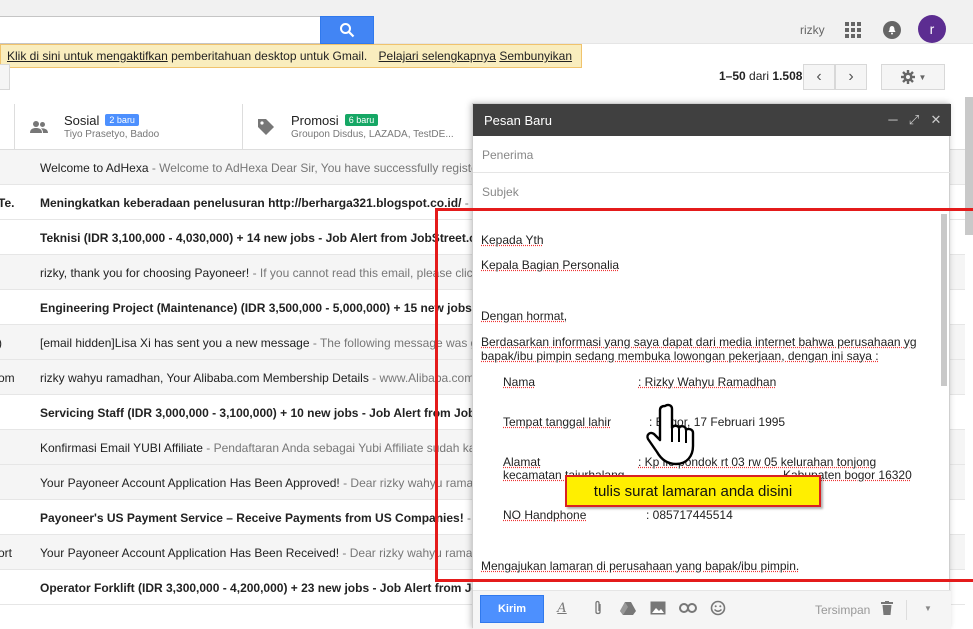 This screenshot has width=973, height=629. Describe the element at coordinates (39, 127) in the screenshot. I see `people-icon` at that location.